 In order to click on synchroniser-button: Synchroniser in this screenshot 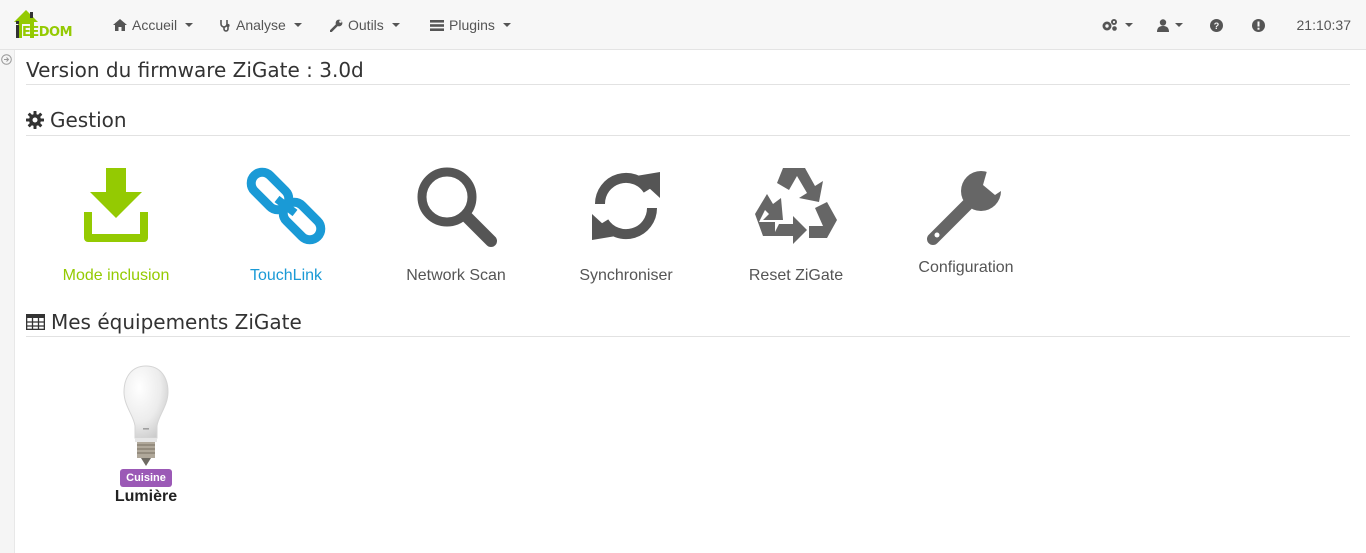, I will do `click(626, 223)`.